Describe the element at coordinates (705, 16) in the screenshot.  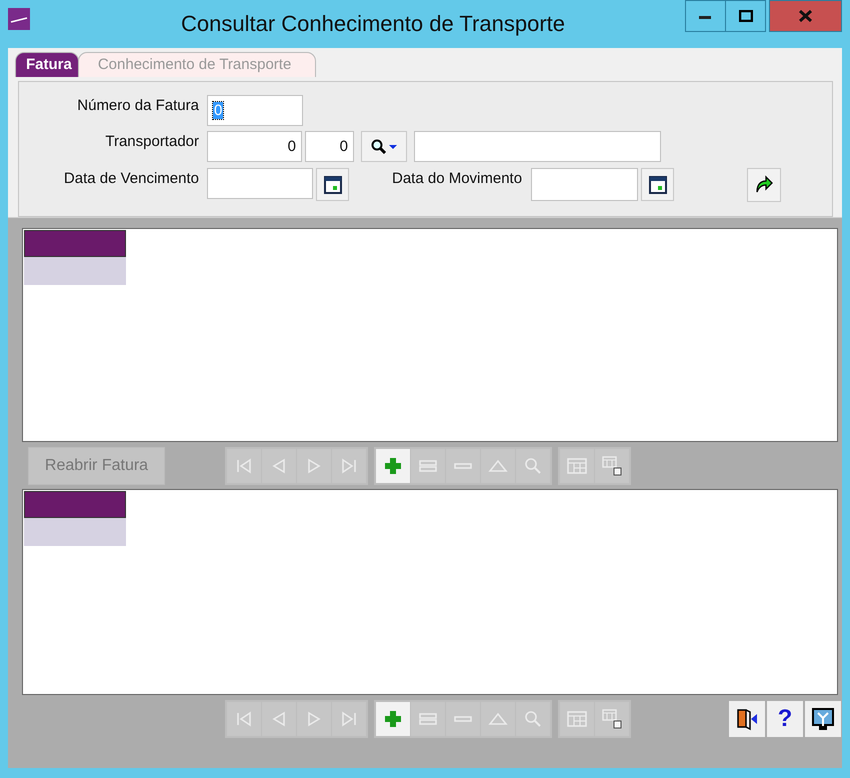
I see `minimize-button` at that location.